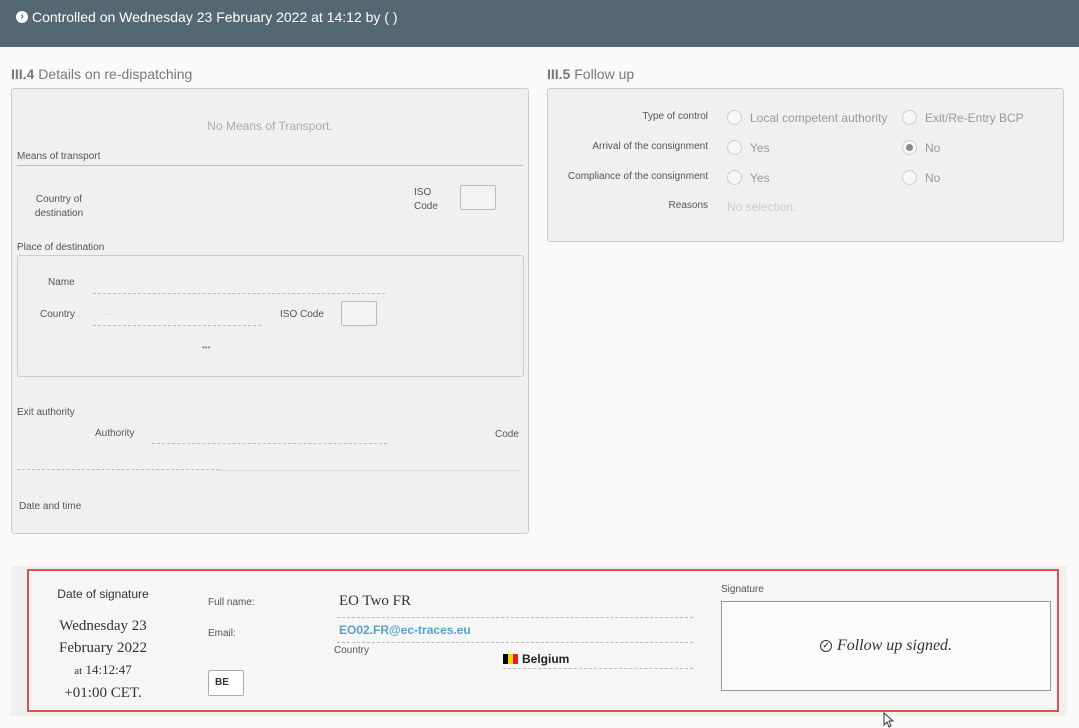 Image resolution: width=1079 pixels, height=728 pixels. Describe the element at coordinates (559, 74) in the screenshot. I see `section-5-number: III.5` at that location.